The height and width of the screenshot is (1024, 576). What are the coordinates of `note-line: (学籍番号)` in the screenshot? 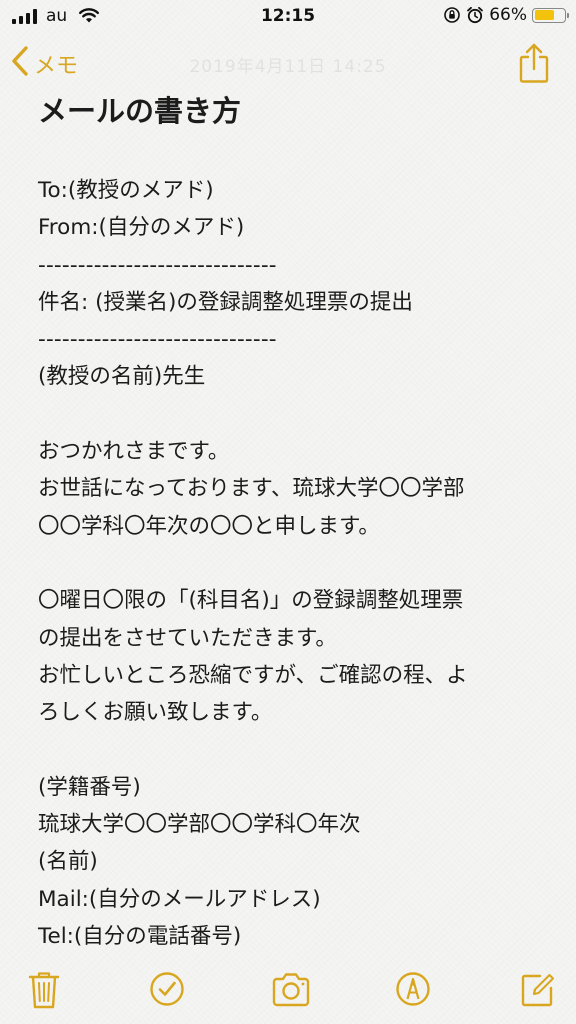 It's located at (89, 787).